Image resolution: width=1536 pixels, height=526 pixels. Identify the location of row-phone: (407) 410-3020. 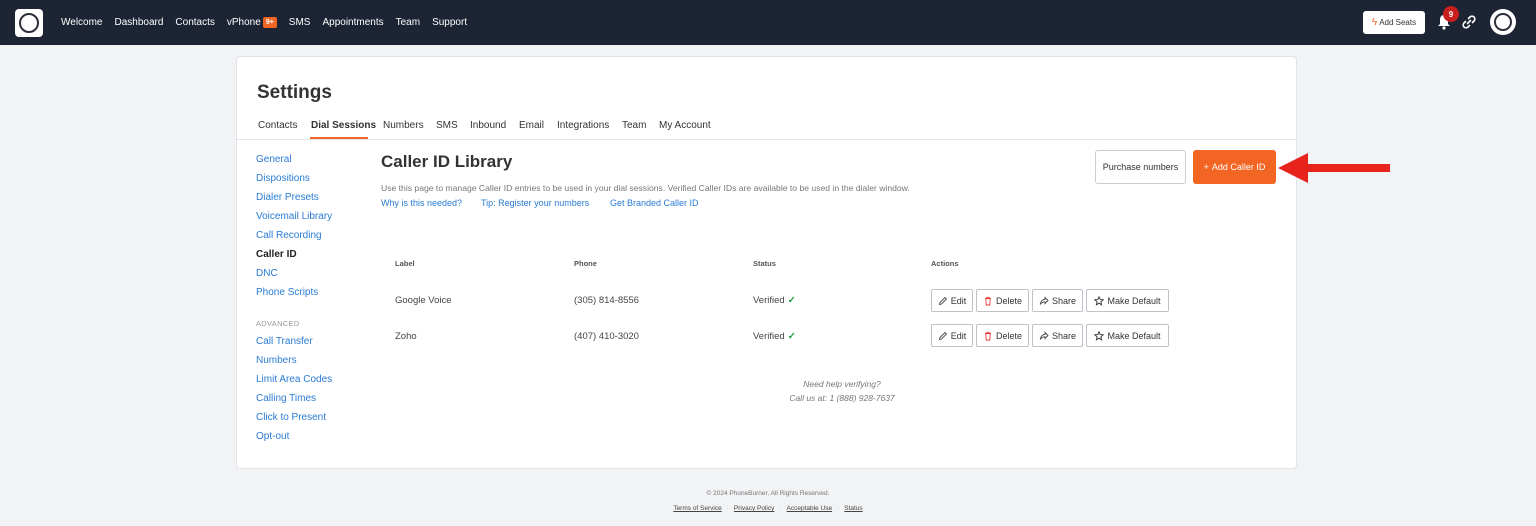
(606, 336).